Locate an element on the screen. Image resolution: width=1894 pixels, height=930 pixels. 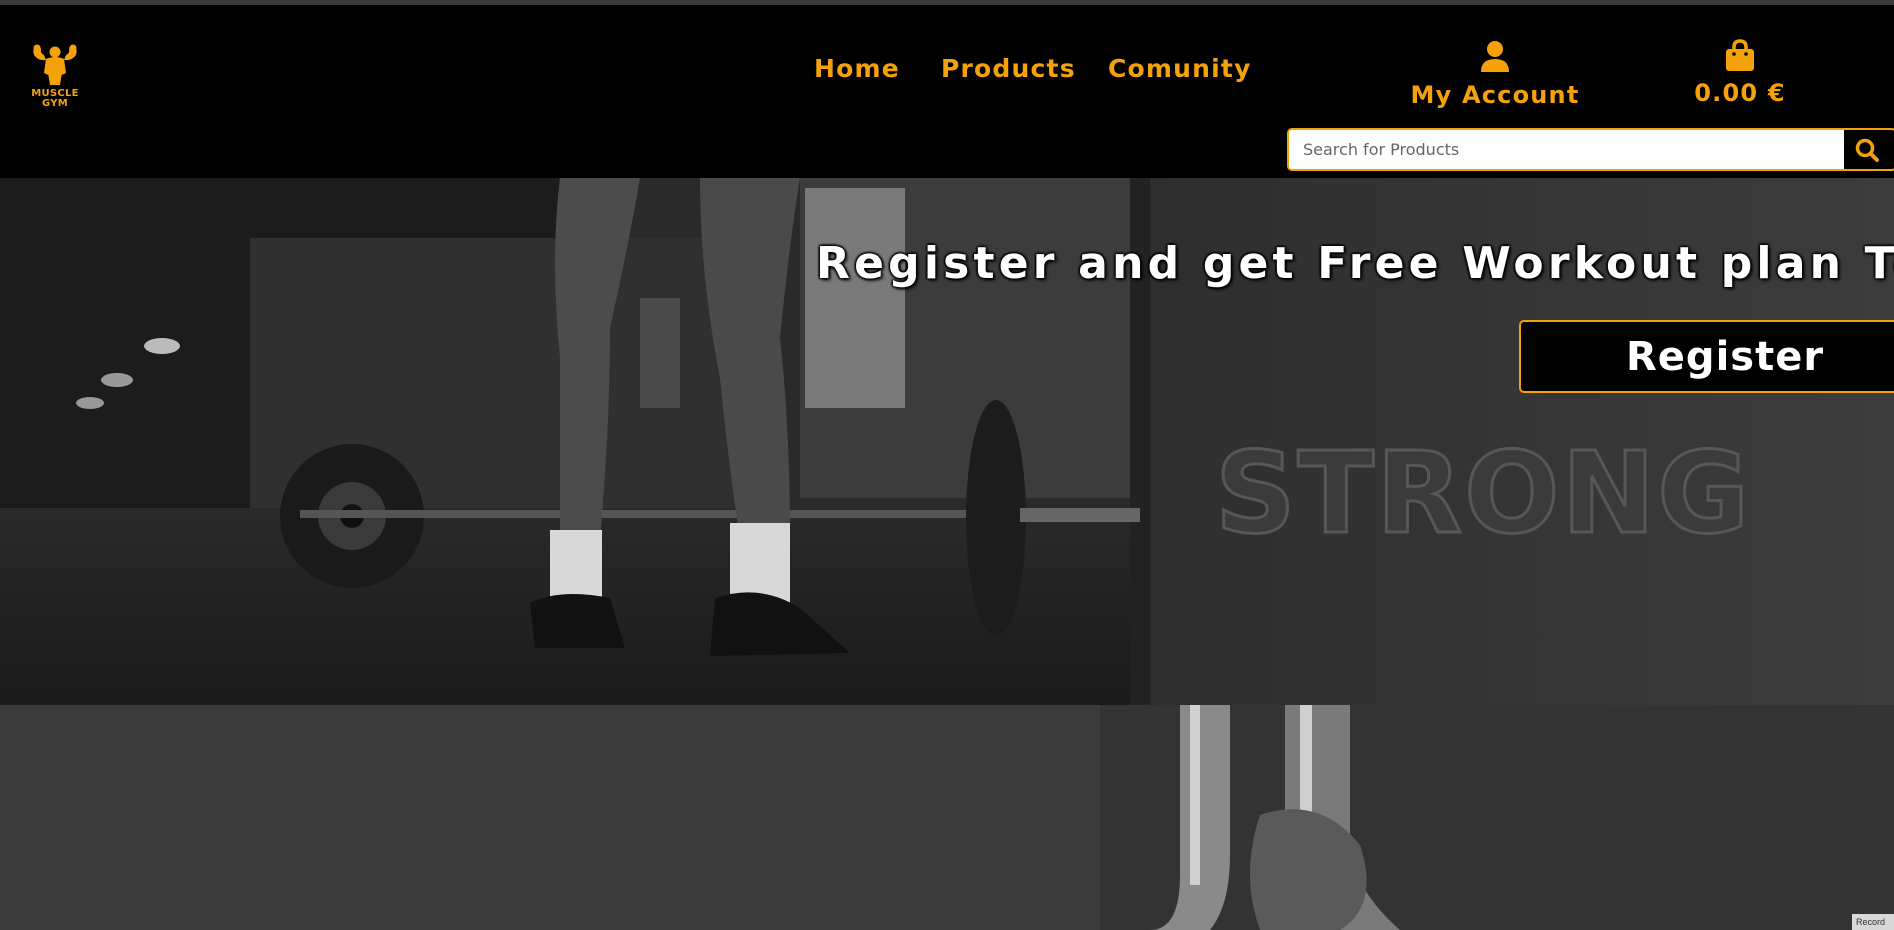
flexing-bodybuilder-icon is located at coordinates (55, 64).